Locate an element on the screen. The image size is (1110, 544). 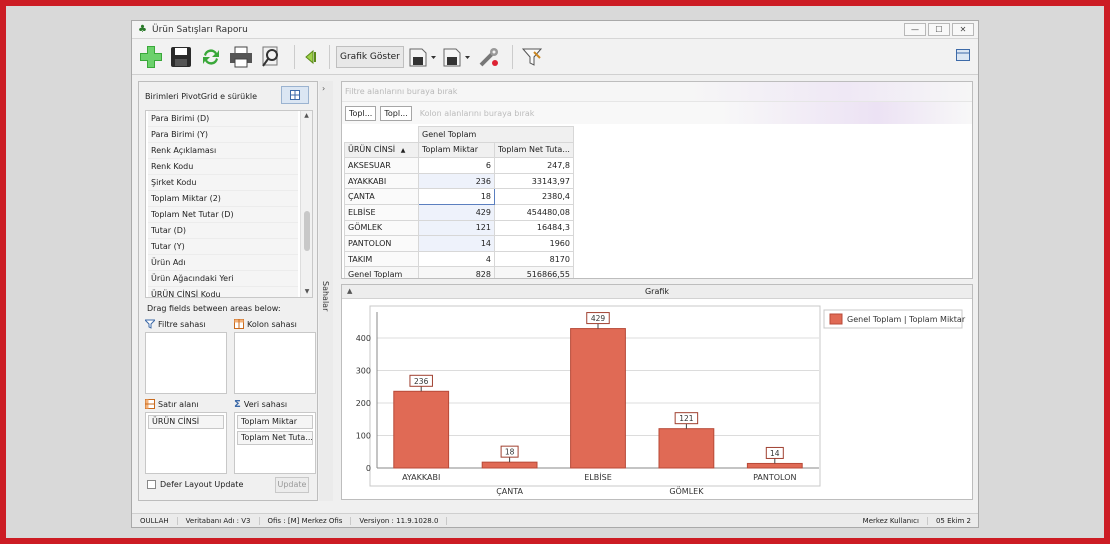
panel-splitter: › Sahalar is located at coordinates (326, 291).